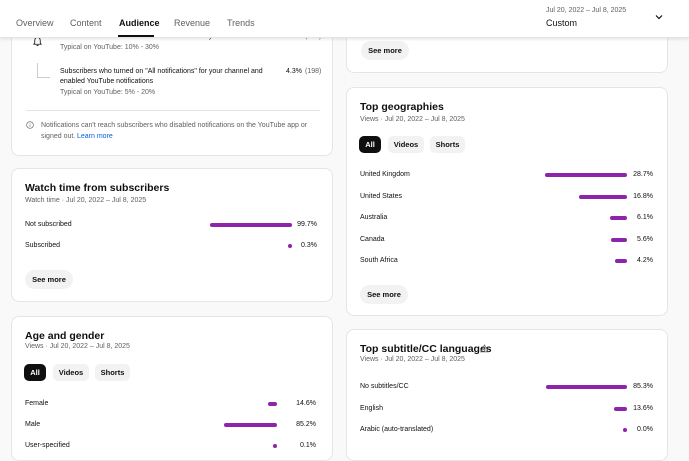 The height and width of the screenshot is (461, 689). Describe the element at coordinates (586, 10) in the screenshot. I see `date-range-text: Jul 20, 2022 – Jul 8, 2025` at that location.